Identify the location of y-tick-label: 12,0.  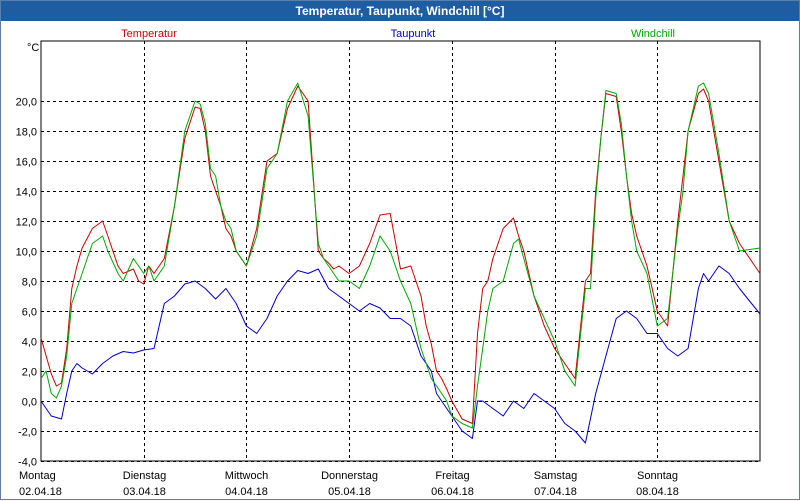
(26, 223).